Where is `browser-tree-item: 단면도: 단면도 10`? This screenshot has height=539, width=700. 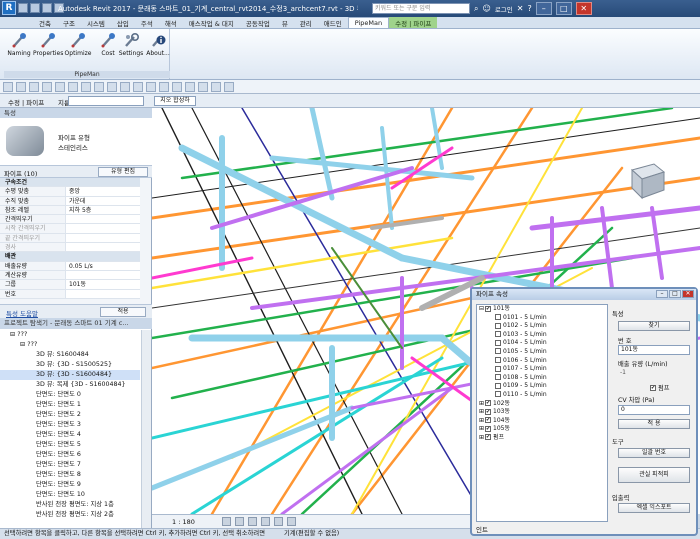
browser-tree-item: 단면도: 단면도 10 is located at coordinates (70, 495).